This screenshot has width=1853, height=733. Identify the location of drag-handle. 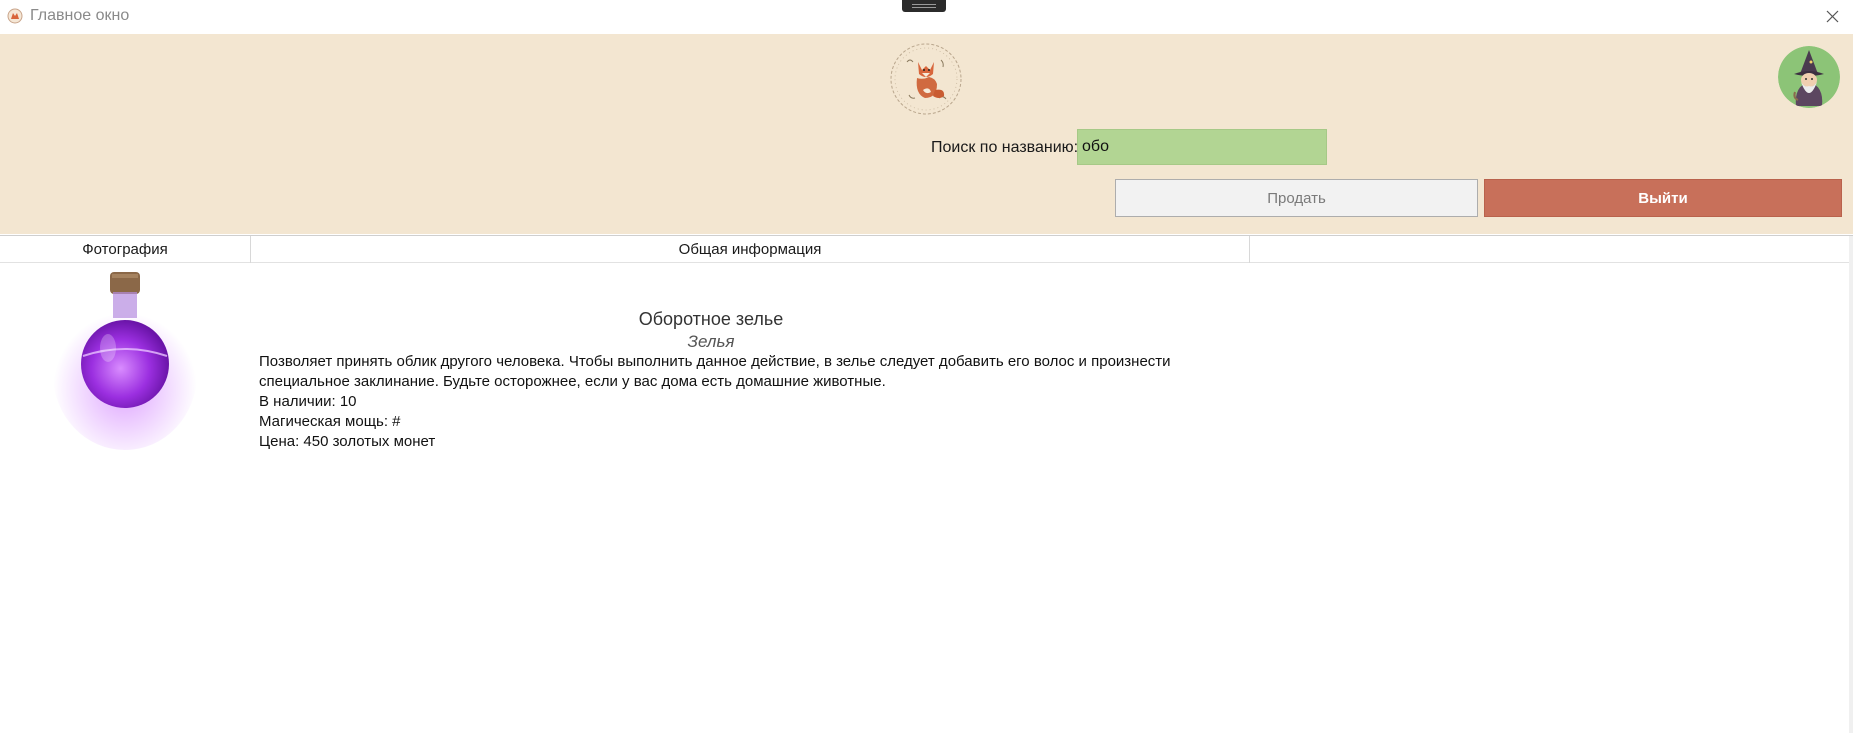
(924, 6).